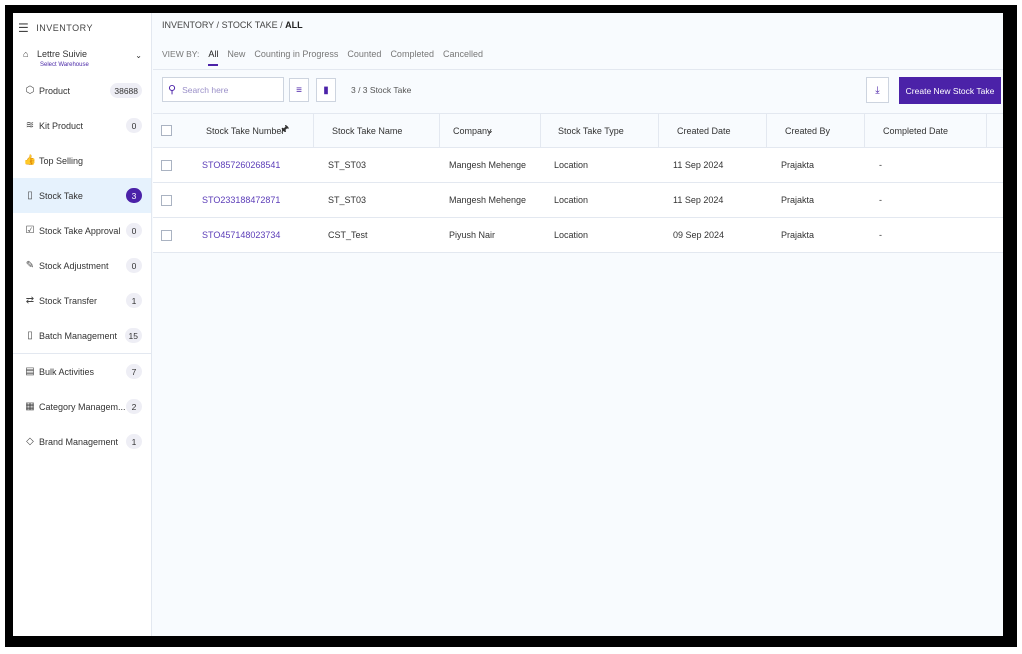  I want to click on tab-counting-in-progress: Counting in Progress, so click(296, 57).